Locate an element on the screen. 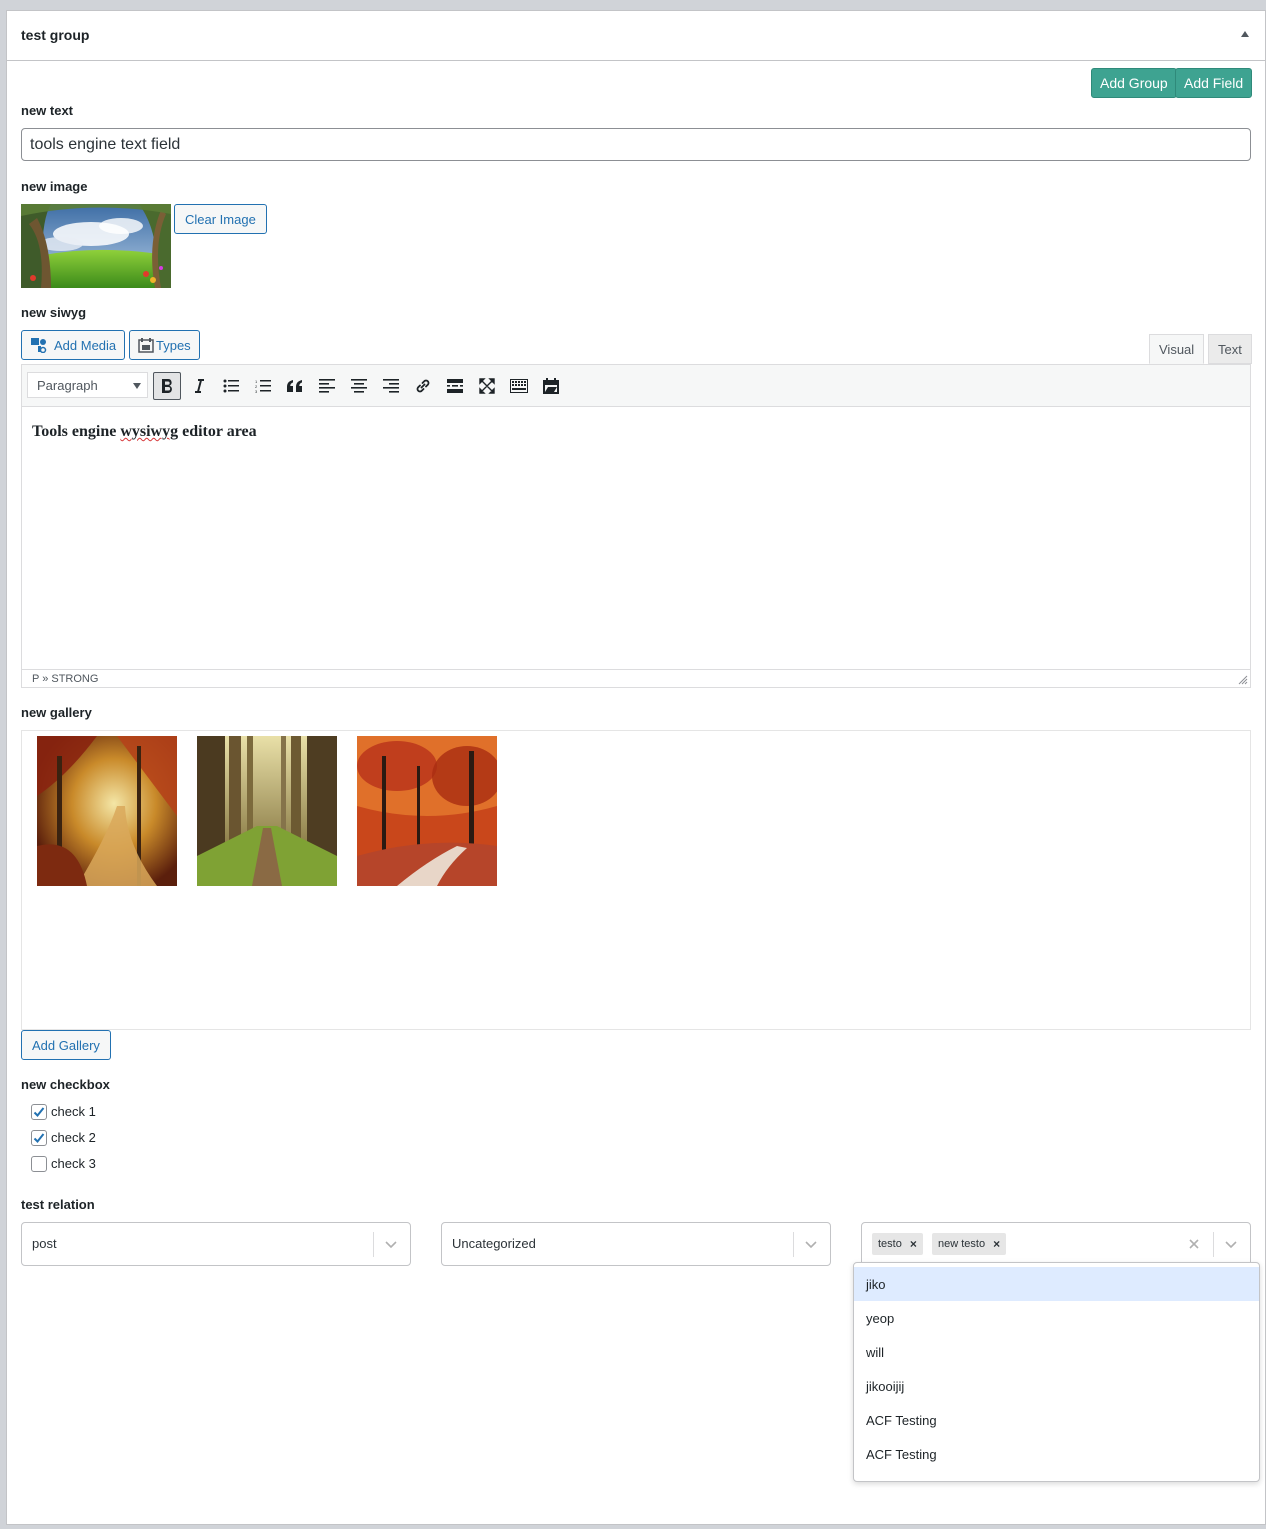  folder-calendar-icon is located at coordinates (551, 386).